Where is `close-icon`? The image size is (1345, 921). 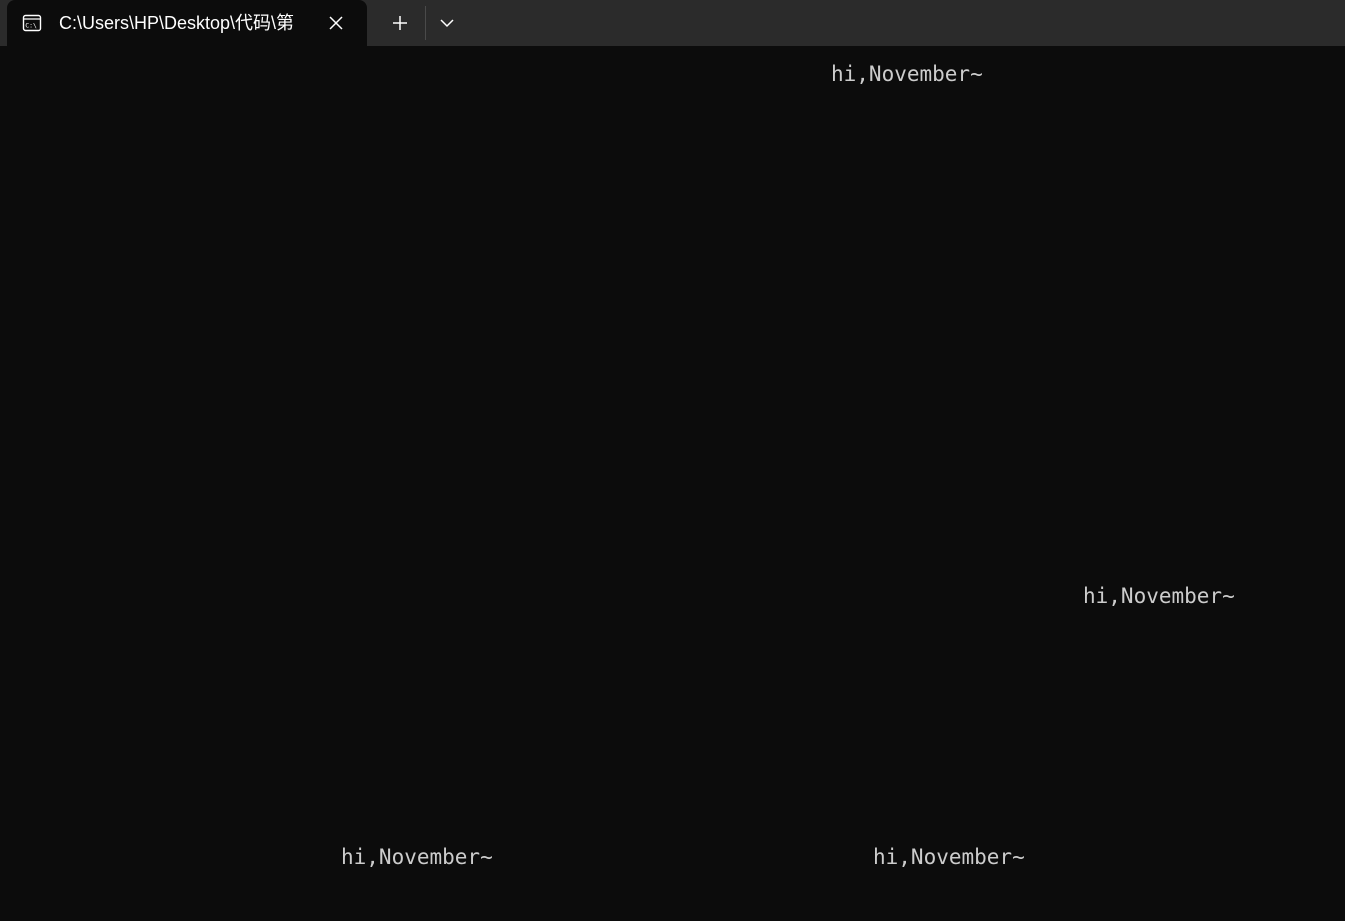
close-icon is located at coordinates (336, 23).